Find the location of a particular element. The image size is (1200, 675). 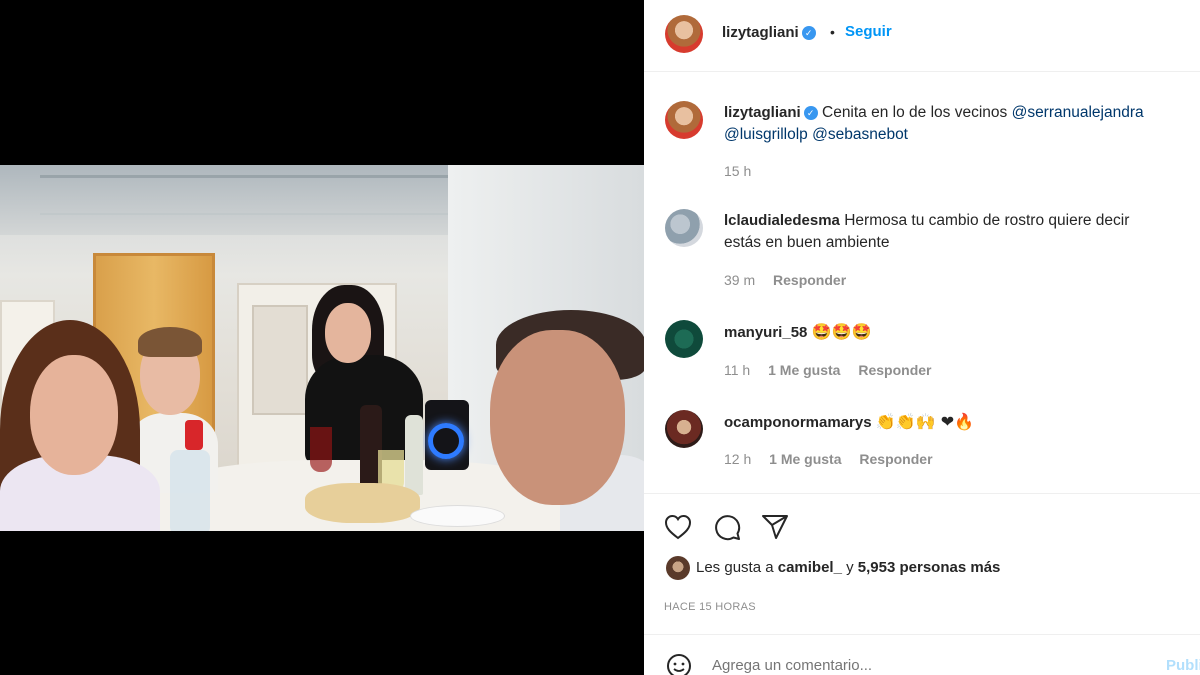

author-username-group: lizytagliani ✓ is located at coordinates (769, 33).